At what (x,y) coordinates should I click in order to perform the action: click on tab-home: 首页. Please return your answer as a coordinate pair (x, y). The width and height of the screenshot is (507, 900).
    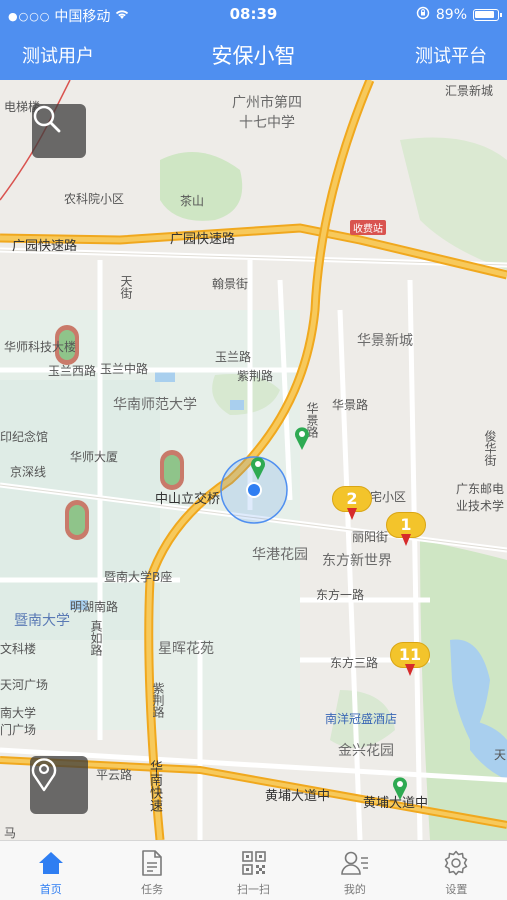
    Looking at the image, I should click on (50, 870).